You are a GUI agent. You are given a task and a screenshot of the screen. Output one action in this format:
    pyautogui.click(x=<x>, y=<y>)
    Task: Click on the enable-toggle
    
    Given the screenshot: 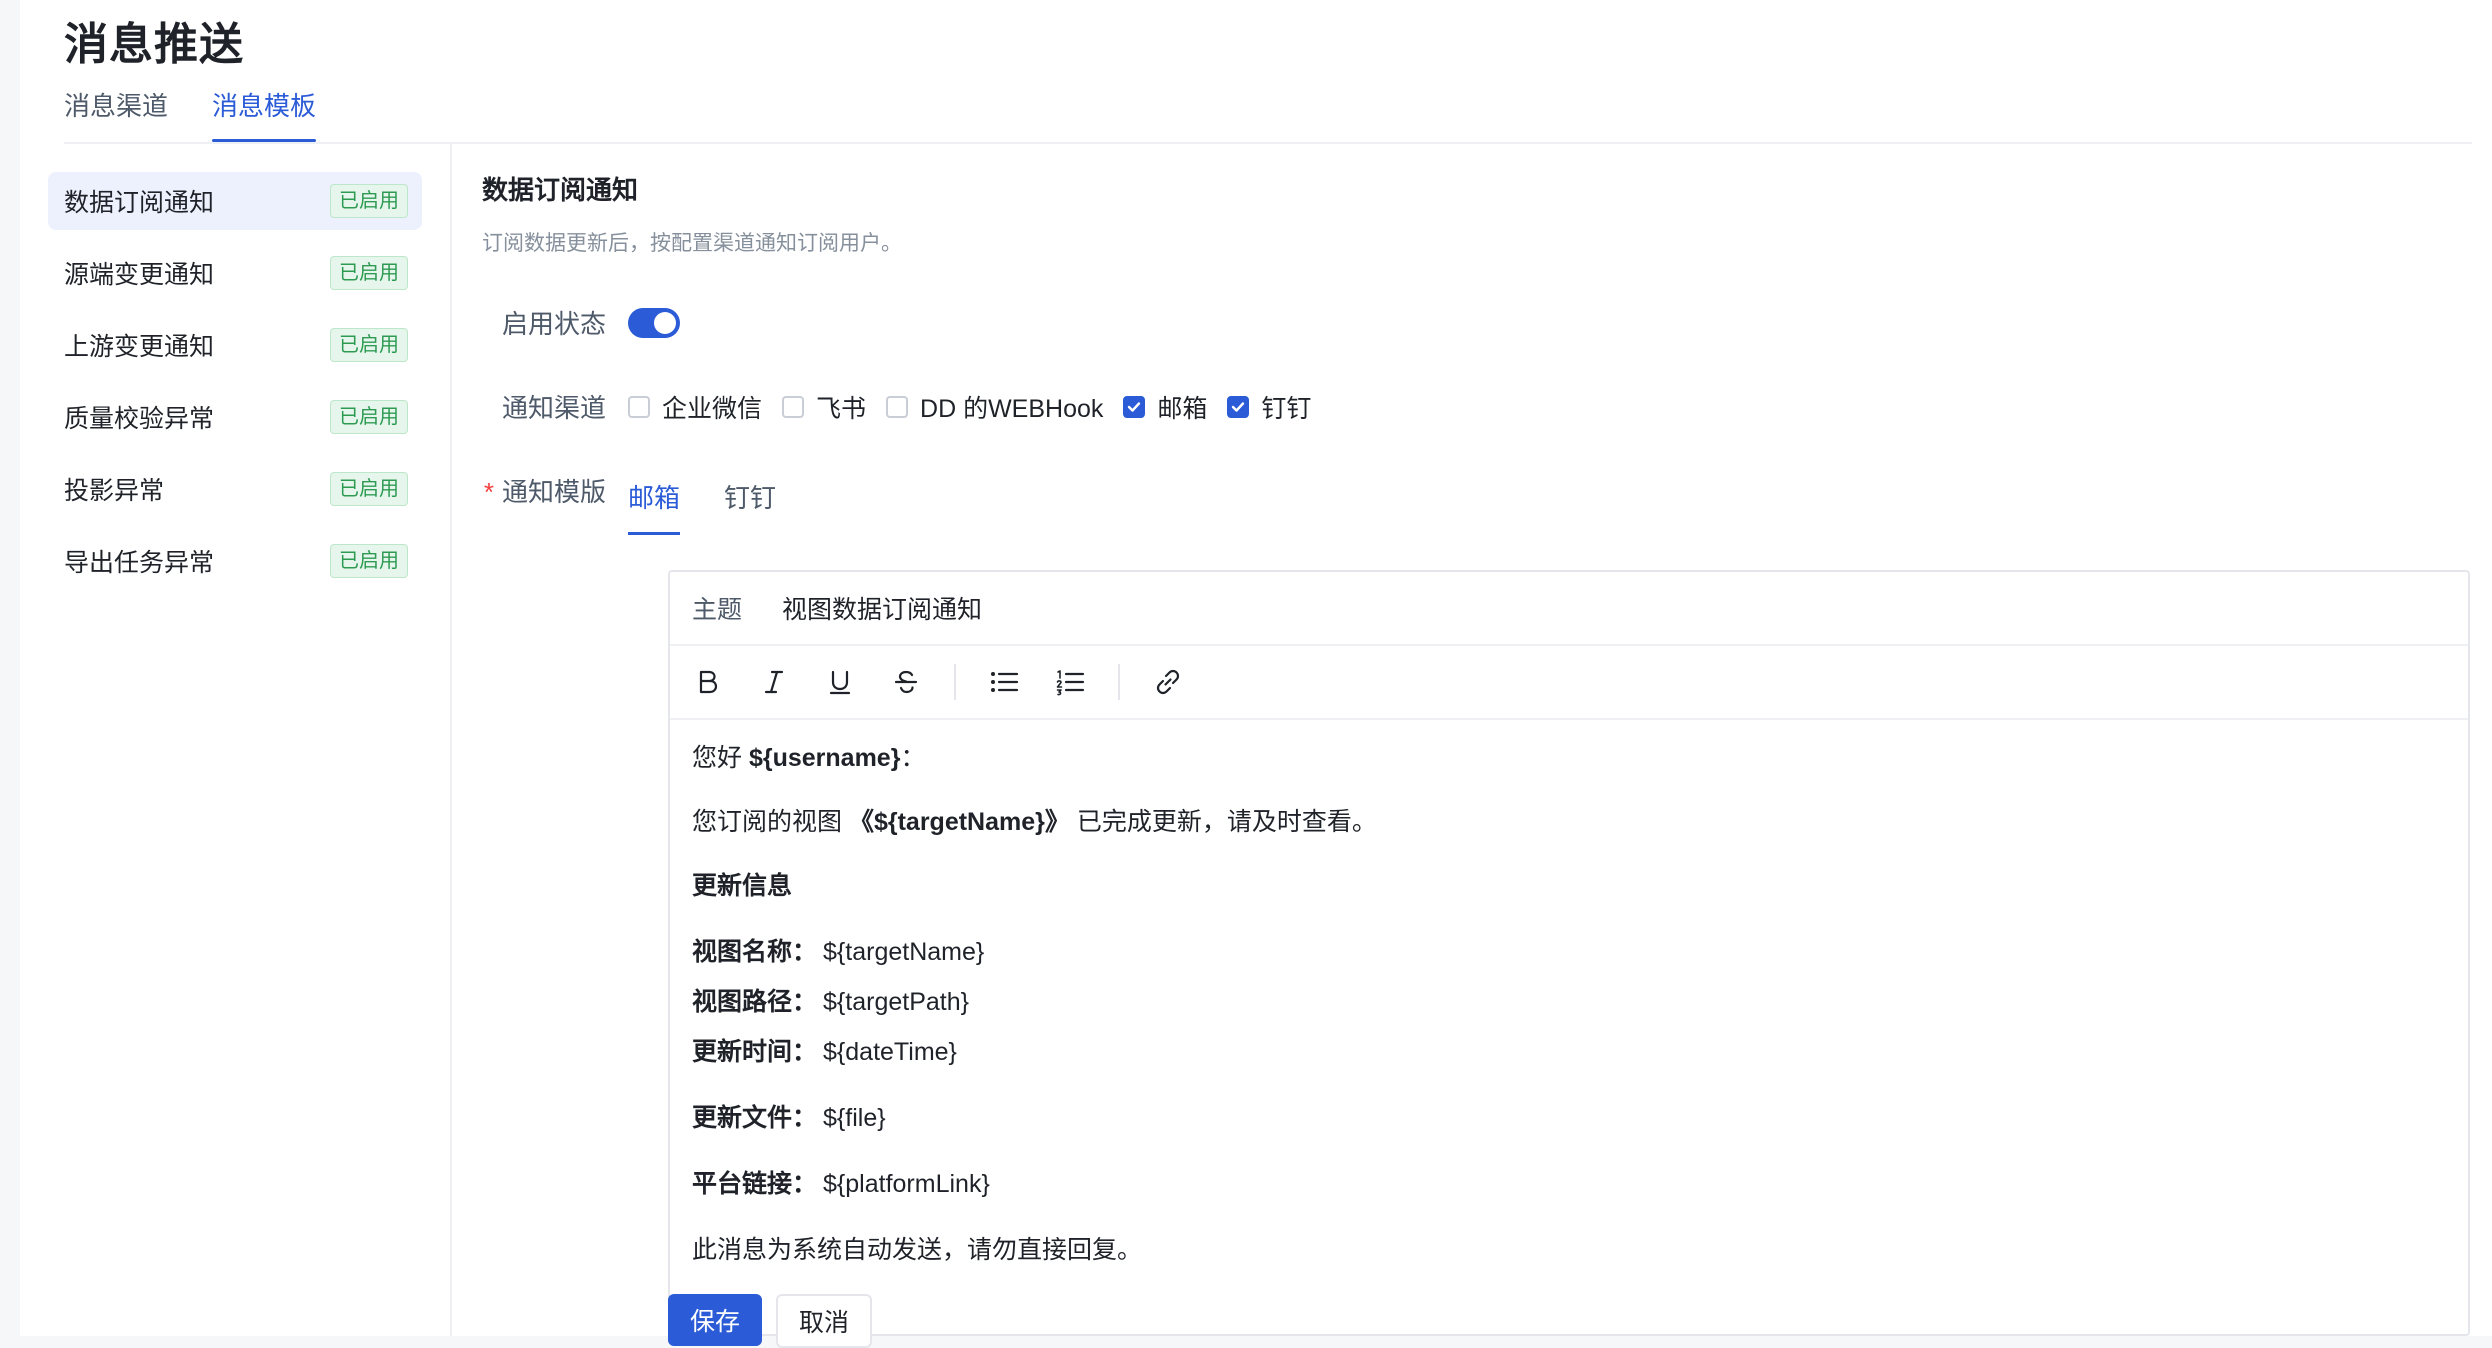 What is the action you would take?
    pyautogui.click(x=654, y=322)
    